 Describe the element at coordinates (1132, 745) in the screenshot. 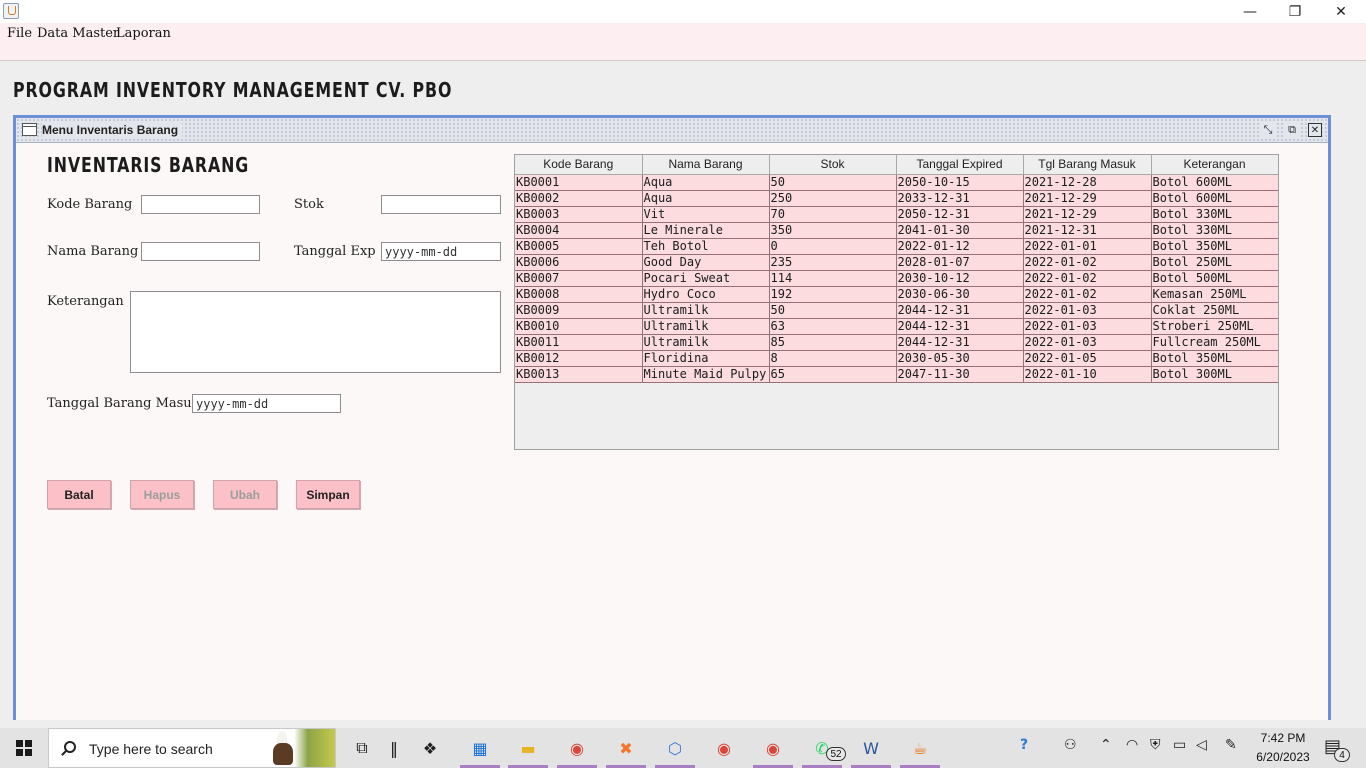

I see `wifi-icon: ◠` at that location.